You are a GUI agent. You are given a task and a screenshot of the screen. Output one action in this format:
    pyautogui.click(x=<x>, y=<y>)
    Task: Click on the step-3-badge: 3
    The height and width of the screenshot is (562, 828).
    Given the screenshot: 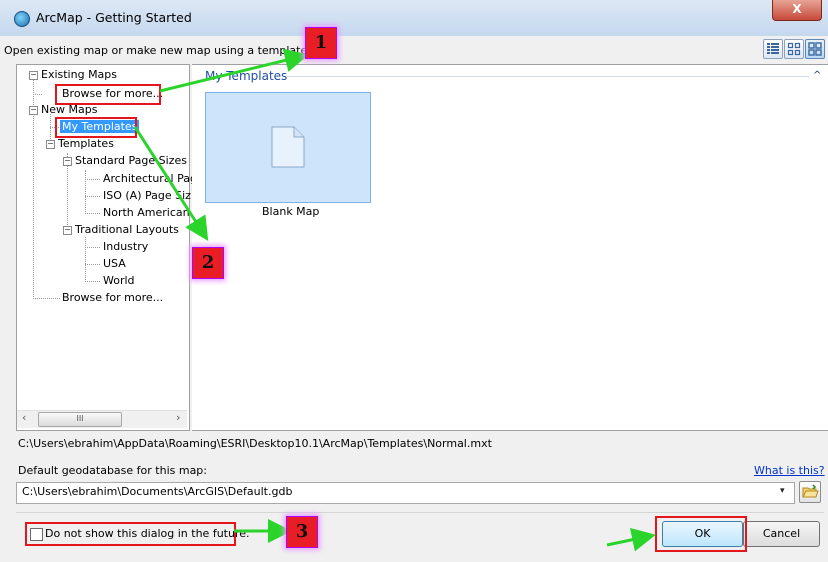 What is the action you would take?
    pyautogui.click(x=302, y=532)
    